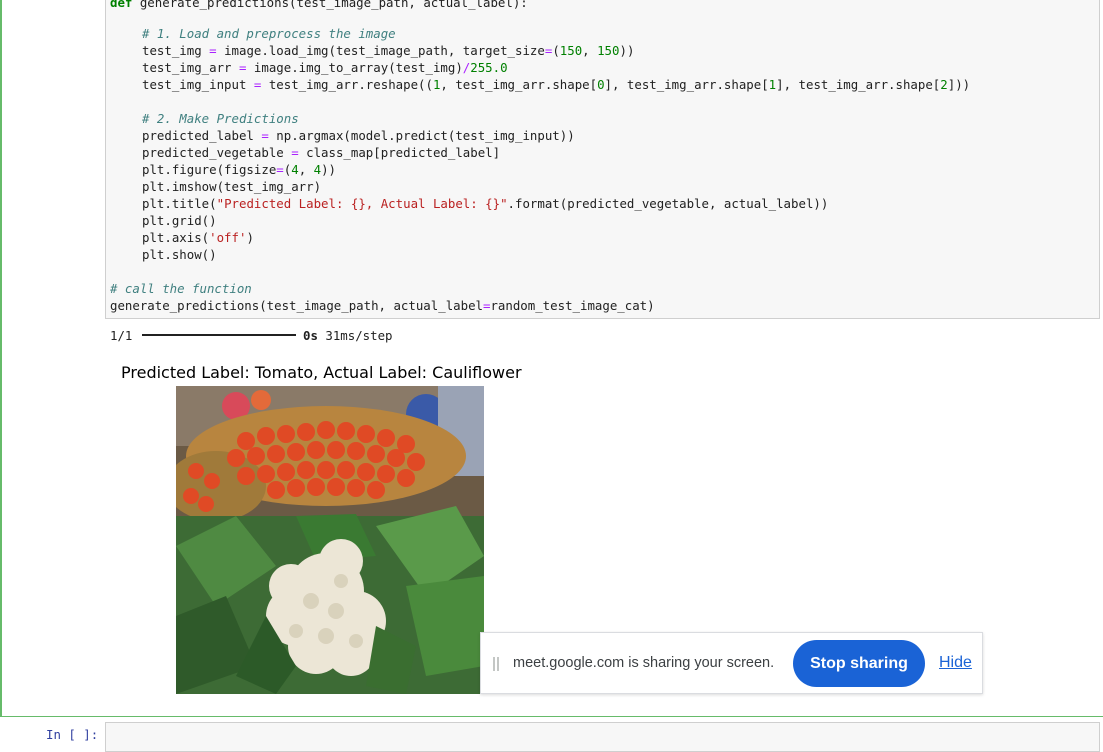 This screenshot has width=1103, height=752. What do you see at coordinates (209, 169) in the screenshot?
I see `code-token: plt.figure(figsize` at bounding box center [209, 169].